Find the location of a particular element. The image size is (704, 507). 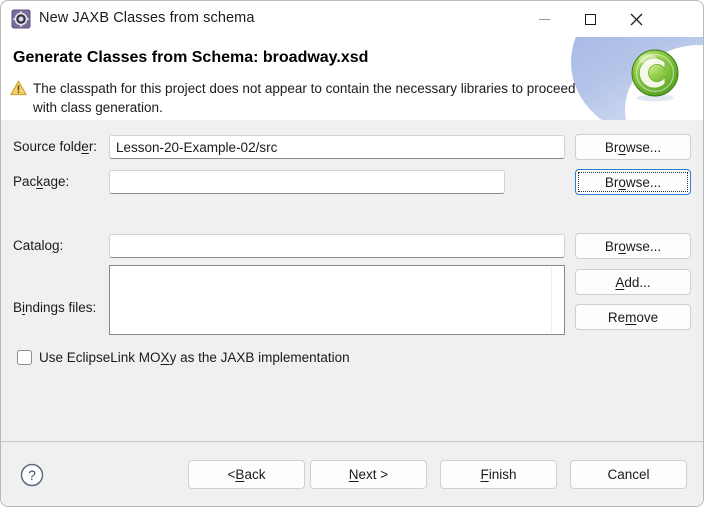

moxy-checkbox is located at coordinates (24, 357).